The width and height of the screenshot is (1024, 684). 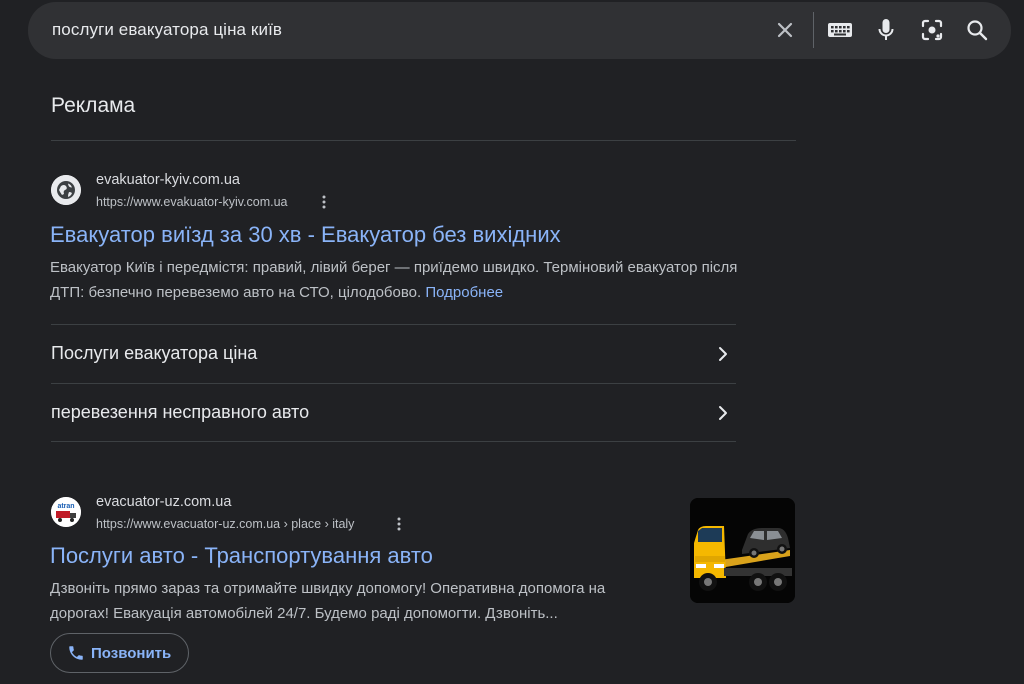 What do you see at coordinates (180, 412) in the screenshot?
I see `sitelink-label: перевезення несправного авто` at bounding box center [180, 412].